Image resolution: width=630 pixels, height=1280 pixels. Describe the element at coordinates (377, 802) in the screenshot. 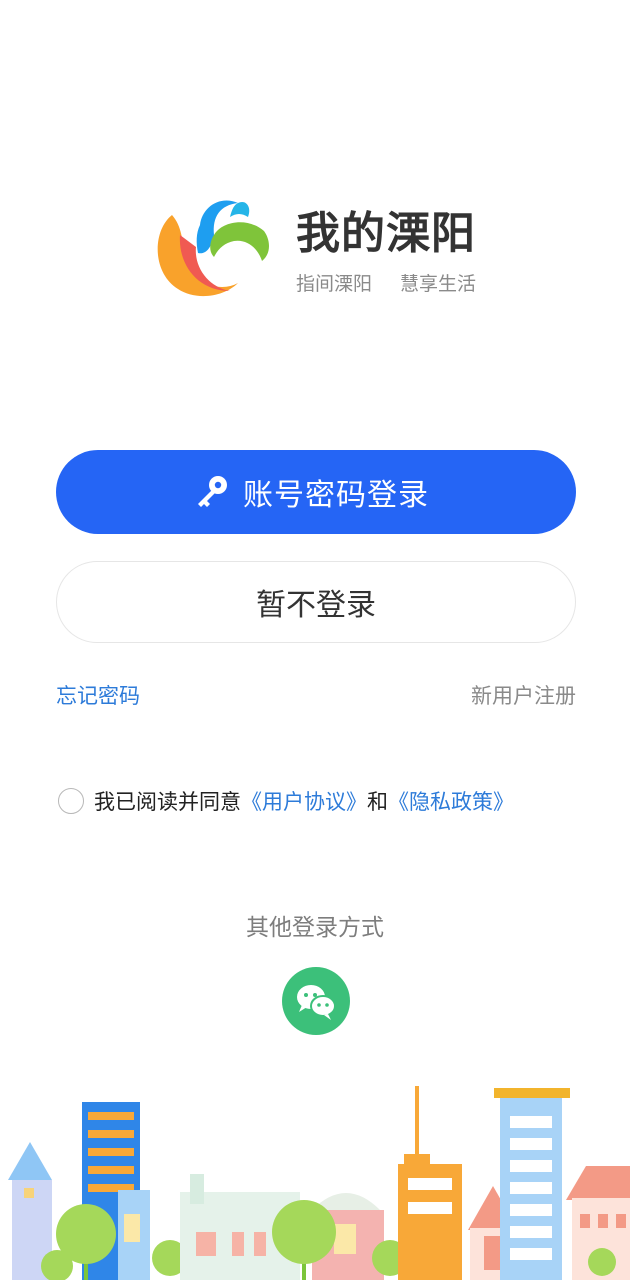

I see `agreement-and: 和` at that location.